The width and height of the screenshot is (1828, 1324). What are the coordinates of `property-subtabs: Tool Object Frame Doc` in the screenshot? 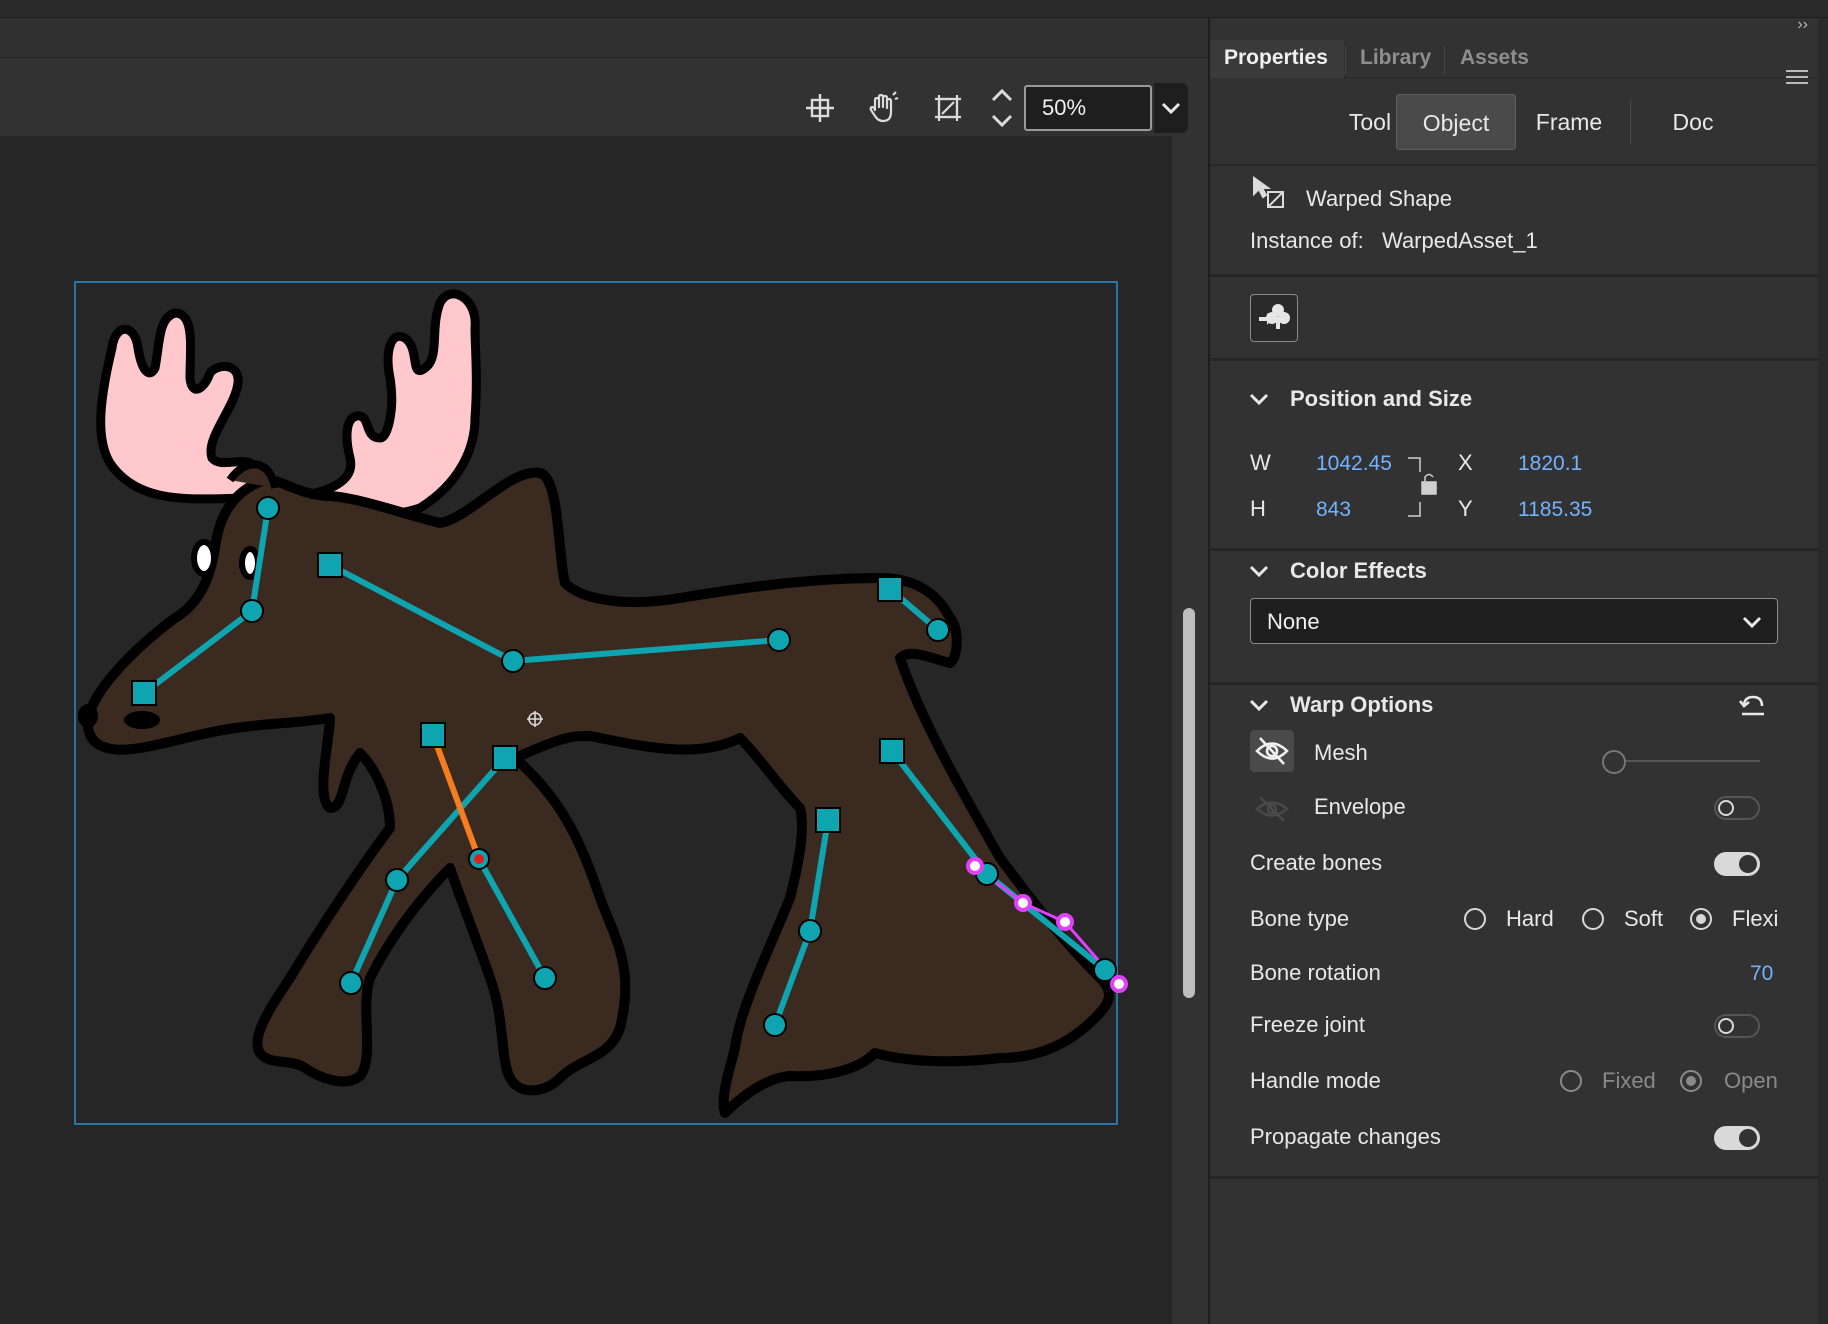 It's located at (1514, 122).